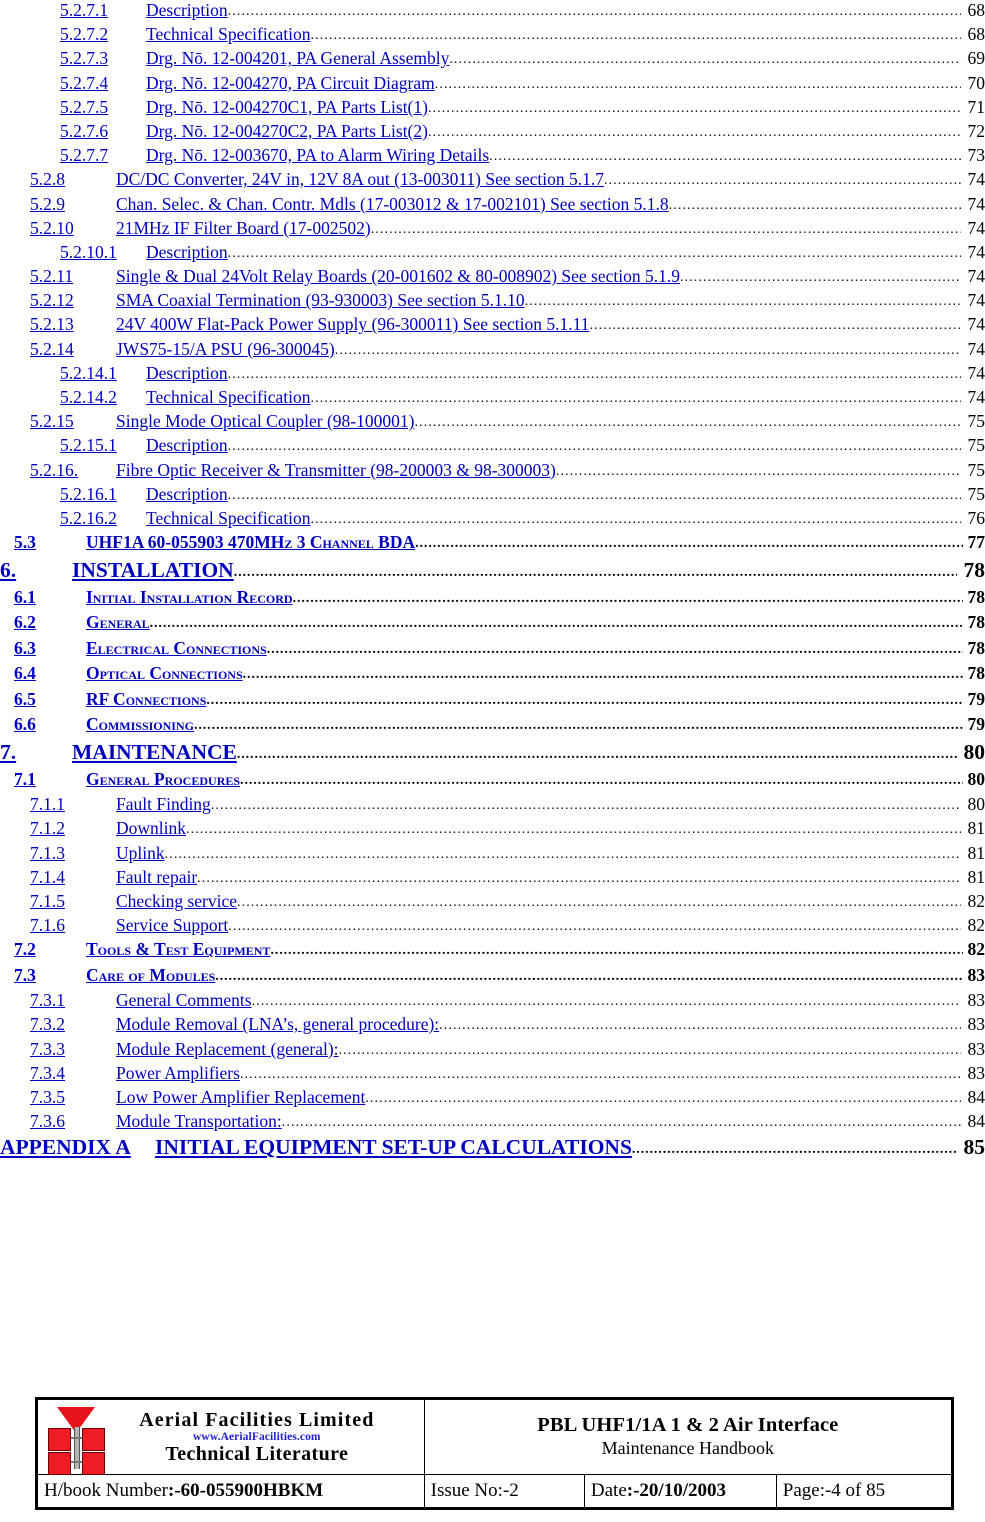 The width and height of the screenshot is (985, 1522). What do you see at coordinates (25, 698) in the screenshot?
I see `toc-entry-number: 6.5` at bounding box center [25, 698].